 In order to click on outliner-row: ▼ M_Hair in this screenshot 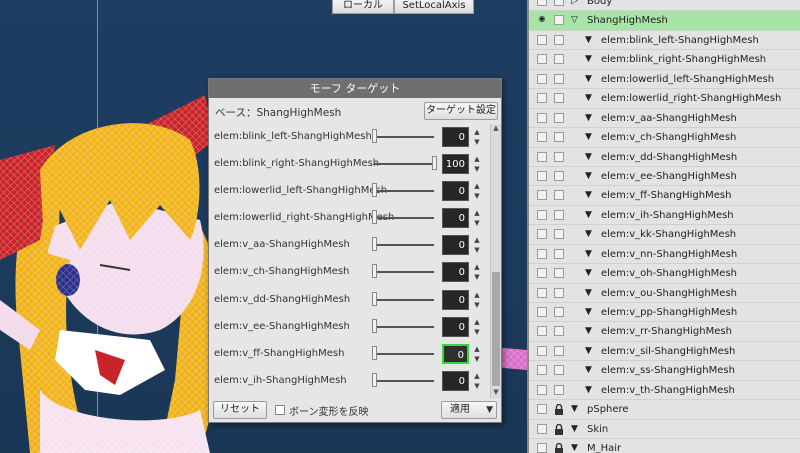, I will do `click(664, 446)`.